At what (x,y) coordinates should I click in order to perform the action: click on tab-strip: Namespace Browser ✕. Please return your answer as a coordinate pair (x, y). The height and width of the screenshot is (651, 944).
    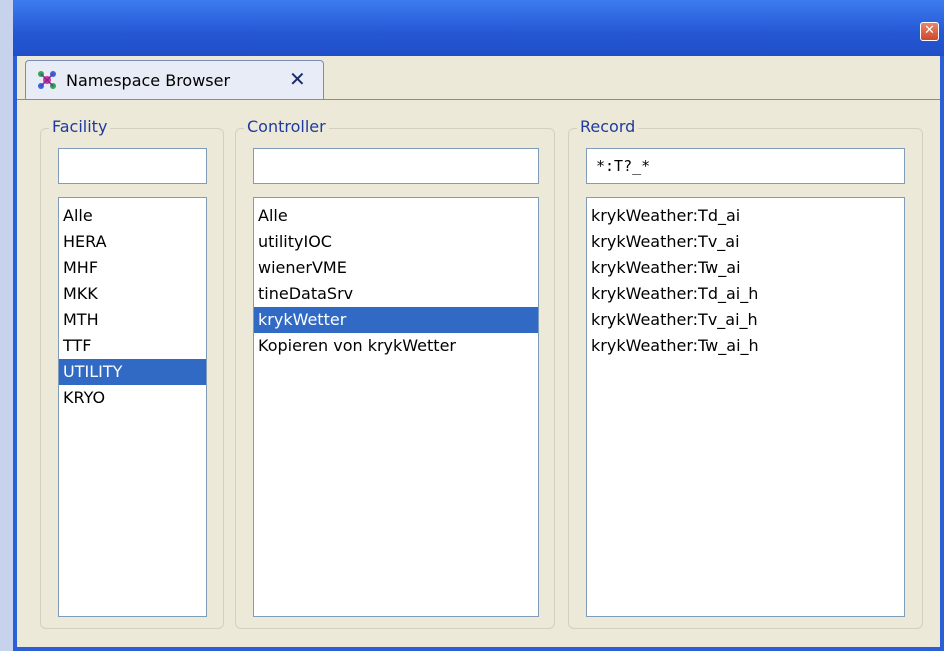
    Looking at the image, I should click on (478, 77).